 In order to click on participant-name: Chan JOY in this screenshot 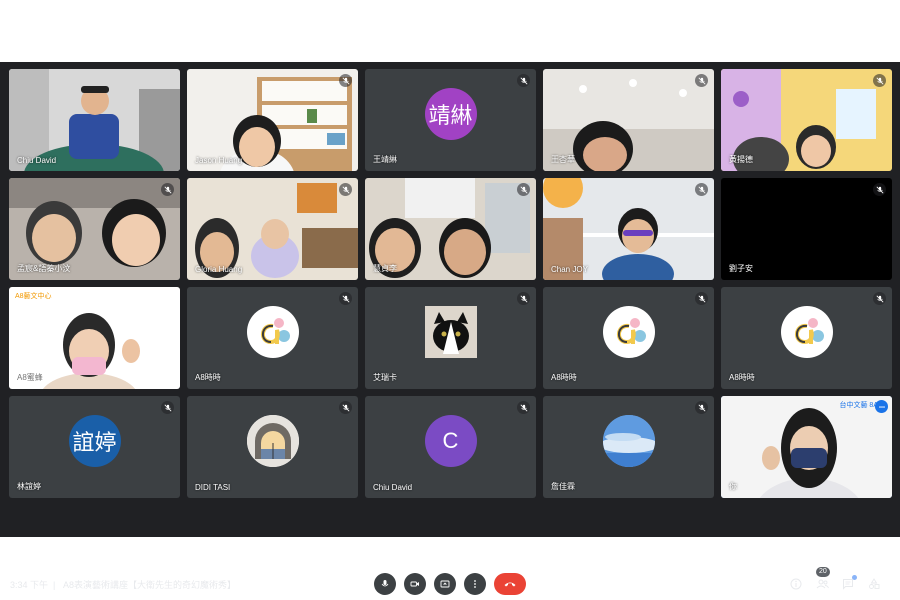, I will do `click(569, 269)`.